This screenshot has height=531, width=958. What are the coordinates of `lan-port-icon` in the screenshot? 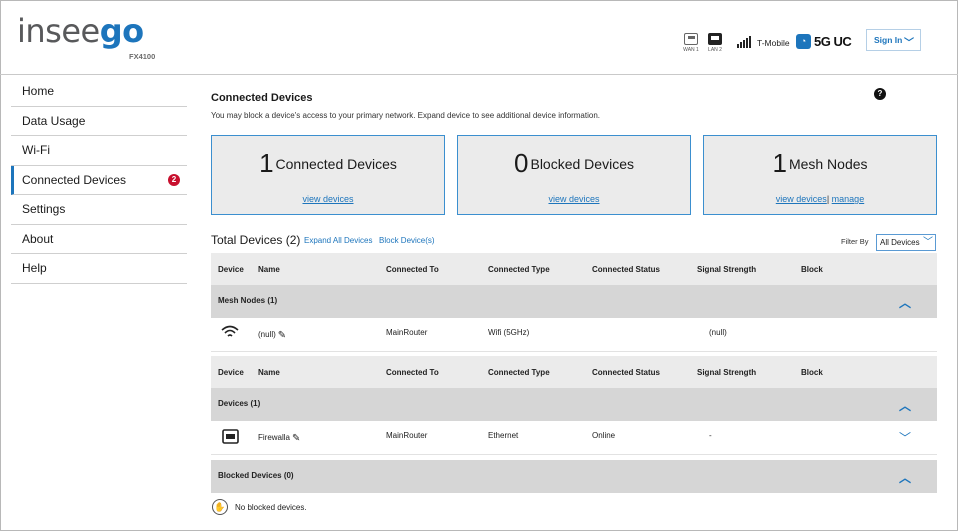 It's located at (715, 39).